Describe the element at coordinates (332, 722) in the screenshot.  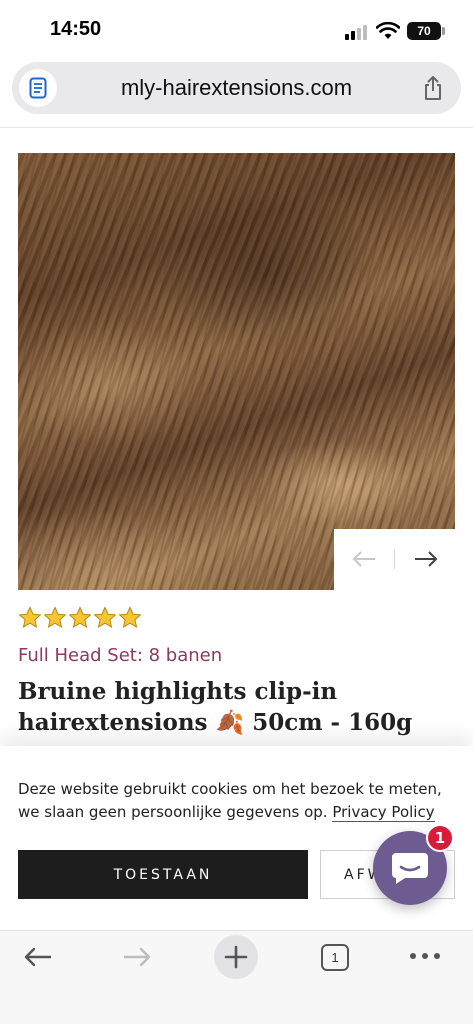
I see `product-title-size: 50cm - 160g` at that location.